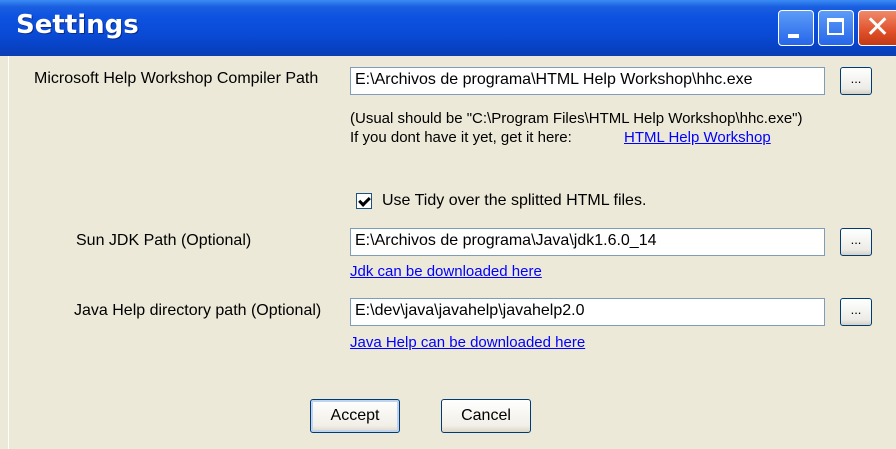 The image size is (896, 449). I want to click on get-it-text: If you dont have it yet, get it here:, so click(461, 137).